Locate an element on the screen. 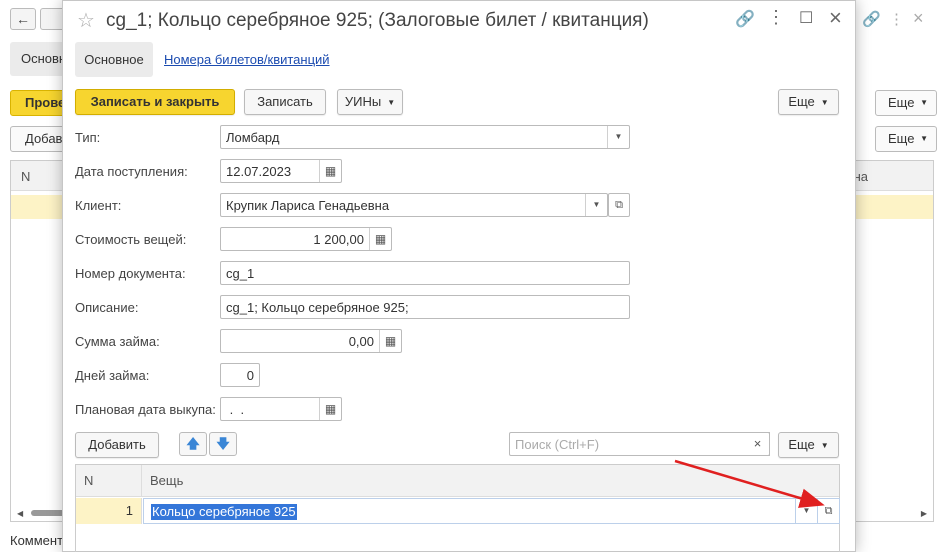 Image resolution: width=946 pixels, height=552 pixels. parent-more-button: Еще ▼ is located at coordinates (906, 103).